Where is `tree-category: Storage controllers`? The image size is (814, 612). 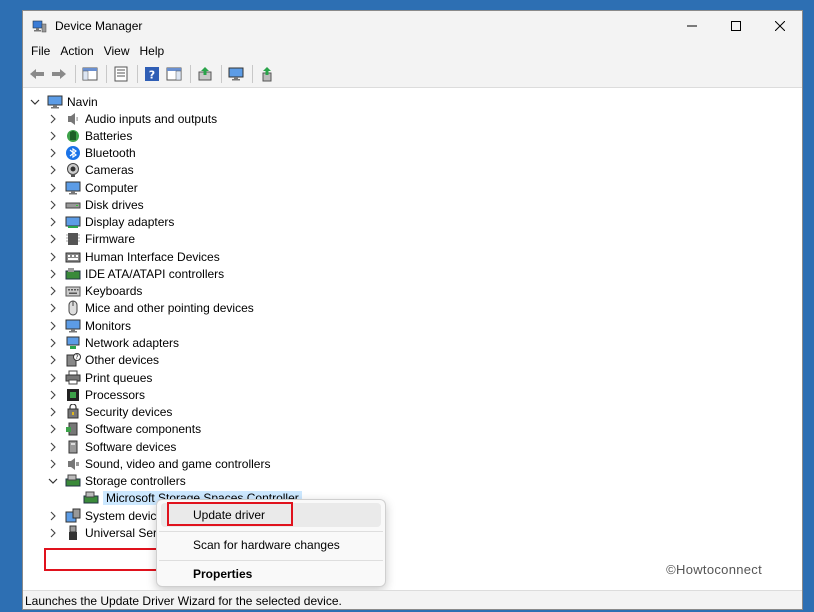 tree-category: Storage controllers is located at coordinates (116, 481).